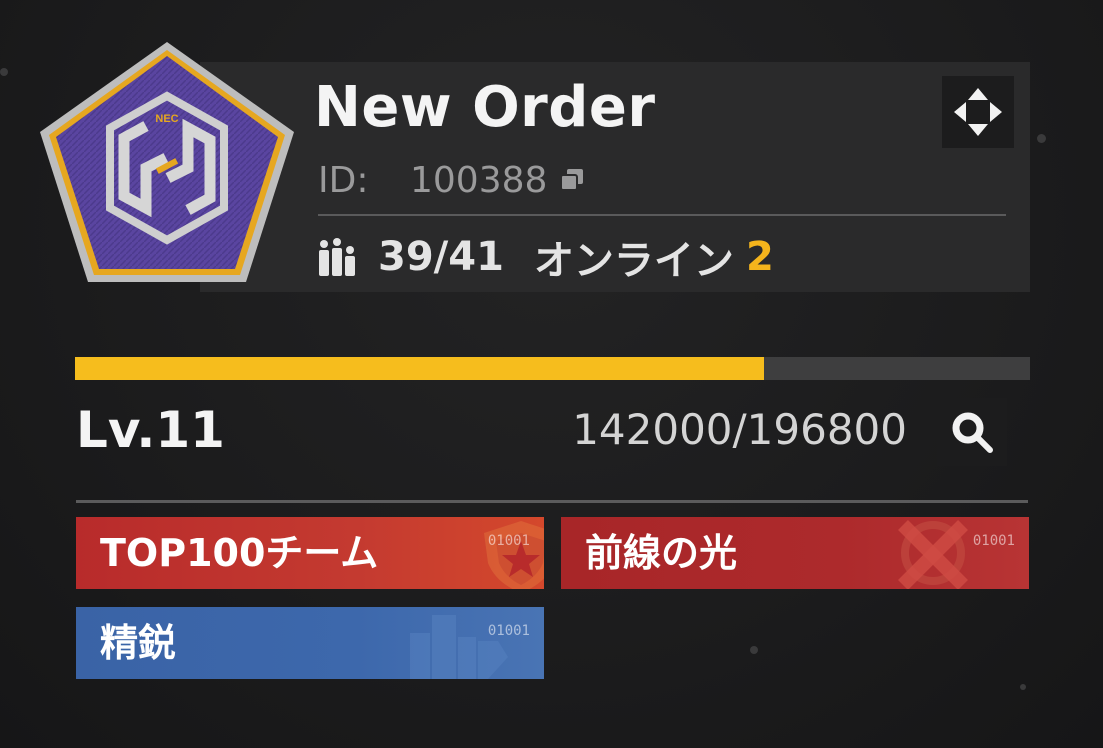 This screenshot has width=1103, height=748. I want to click on tag-front-line-light: 前線の光 01001, so click(795, 553).